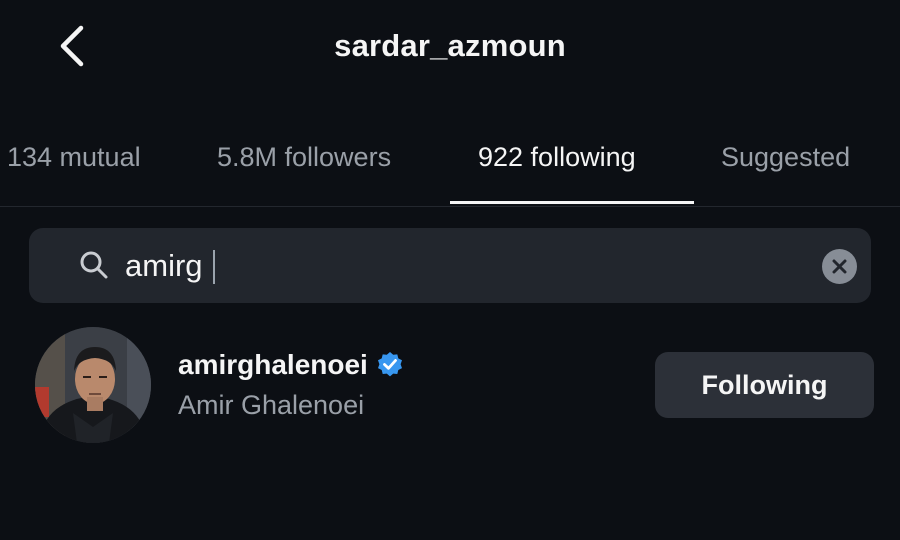 This screenshot has width=900, height=540. What do you see at coordinates (764, 385) in the screenshot?
I see `following-button: Following` at bounding box center [764, 385].